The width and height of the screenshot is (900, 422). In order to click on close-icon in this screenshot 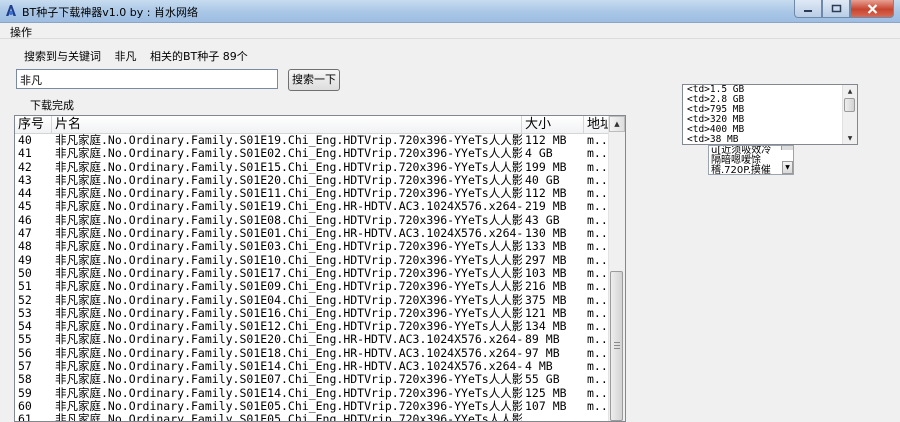, I will do `click(872, 8)`.